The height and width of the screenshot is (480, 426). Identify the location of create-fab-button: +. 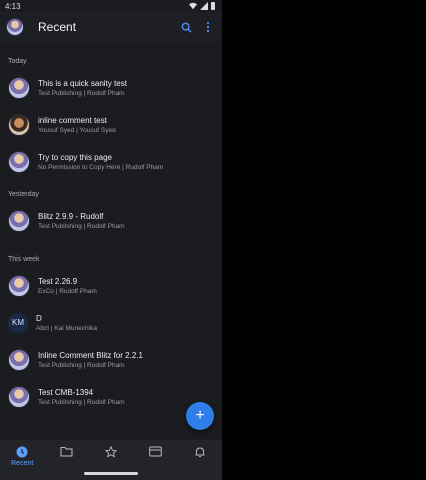
(200, 416).